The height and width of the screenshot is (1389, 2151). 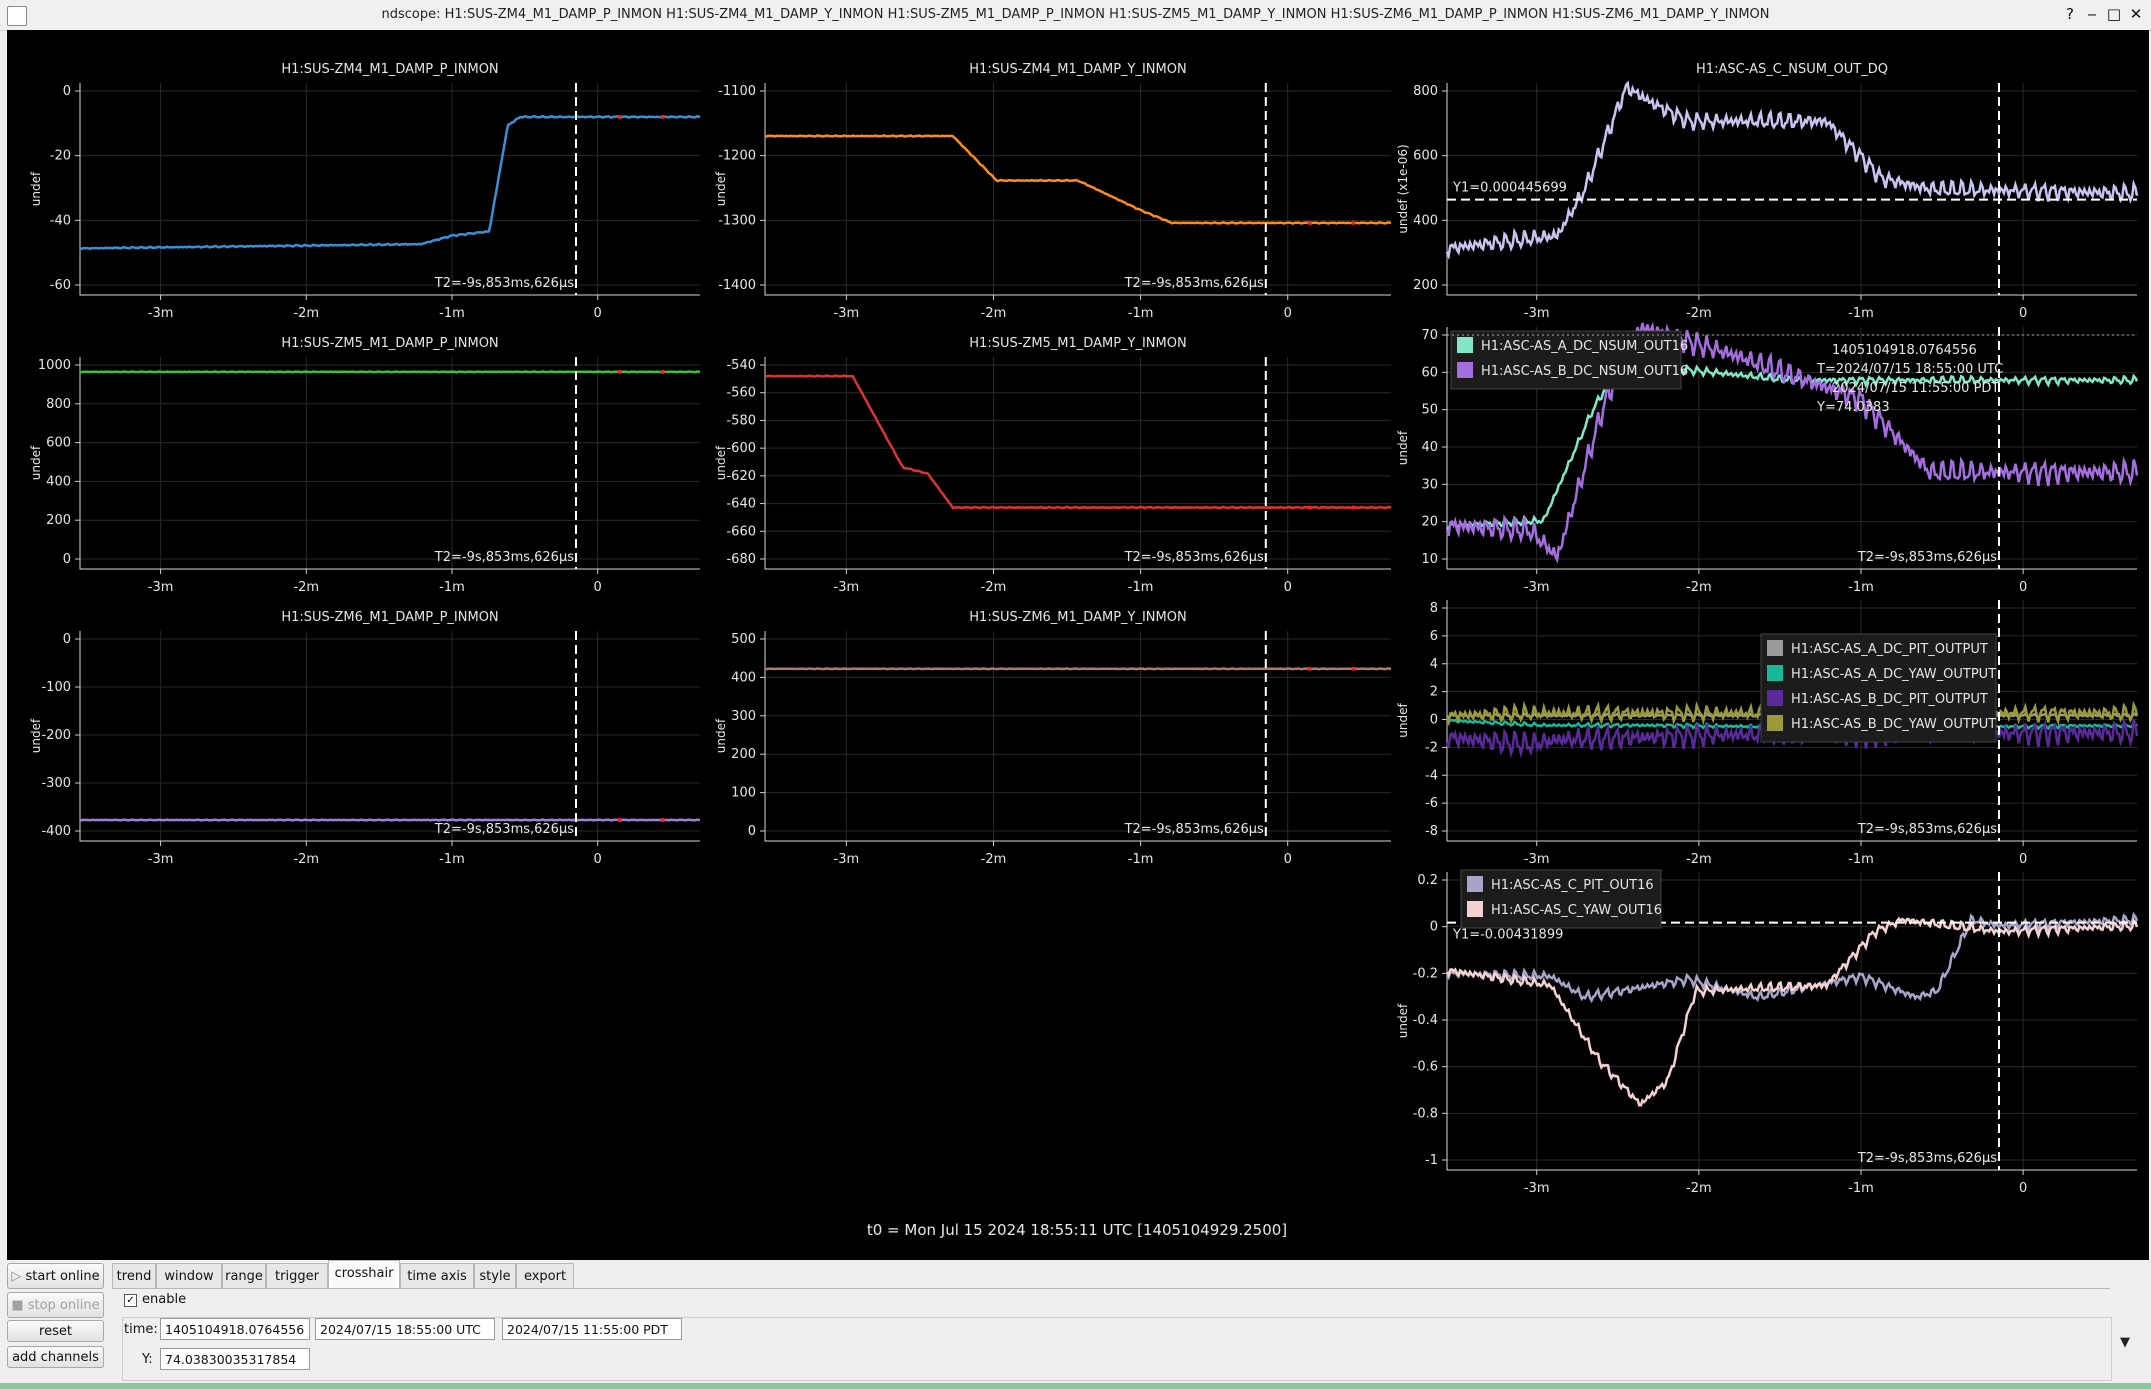 I want to click on y-tick-label: -40, so click(x=60, y=220).